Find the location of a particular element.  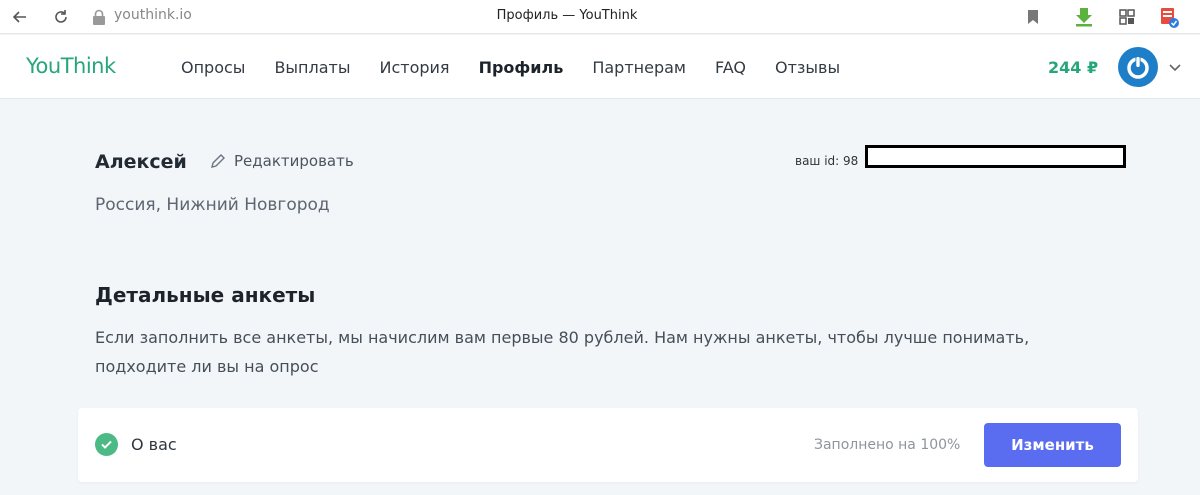

questionnaire-progress: Заполнено на 100% is located at coordinates (887, 445).